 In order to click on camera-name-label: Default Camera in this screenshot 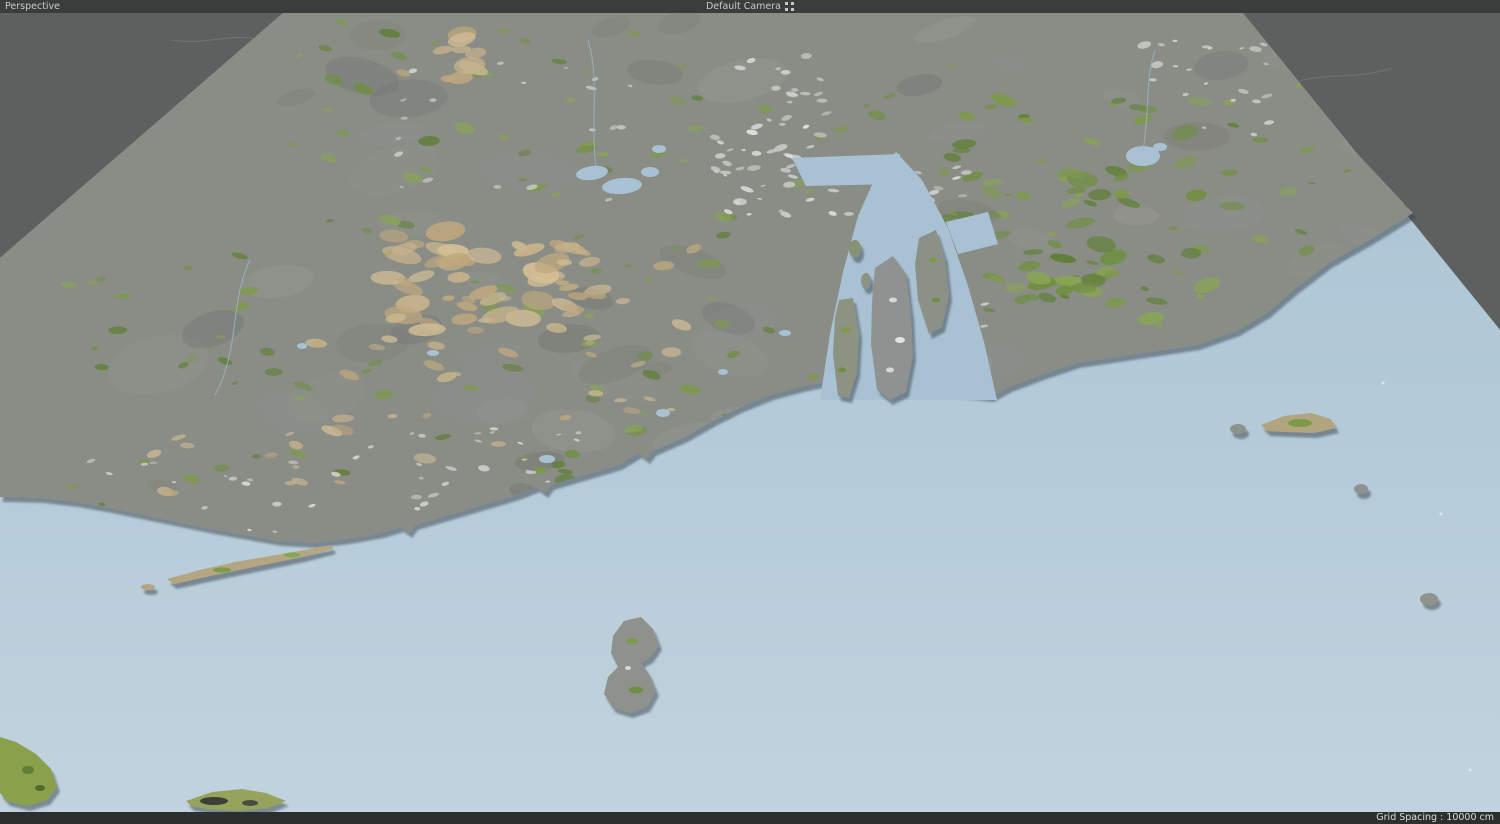, I will do `click(743, 6)`.